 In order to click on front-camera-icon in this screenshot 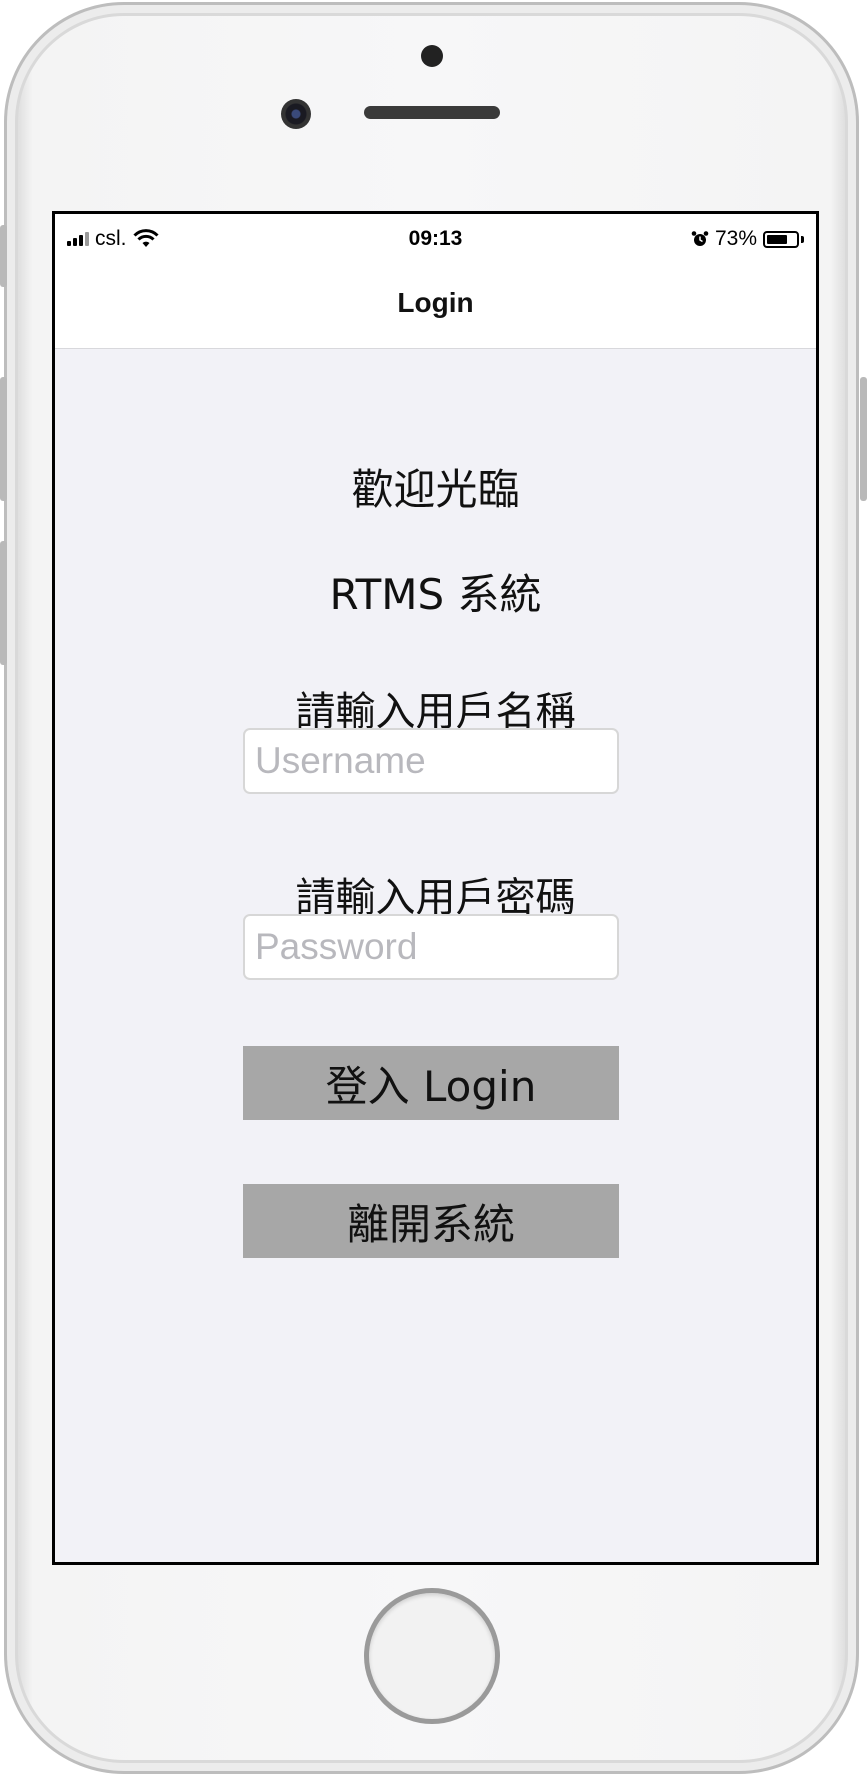, I will do `click(296, 114)`.